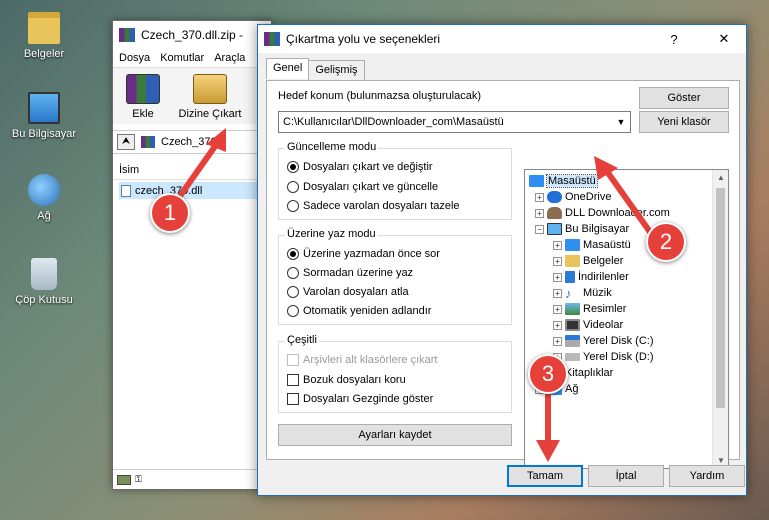 This screenshot has width=769, height=520. Describe the element at coordinates (618, 357) in the screenshot. I see `tree-node-label: Yerel Disk (D:)` at that location.